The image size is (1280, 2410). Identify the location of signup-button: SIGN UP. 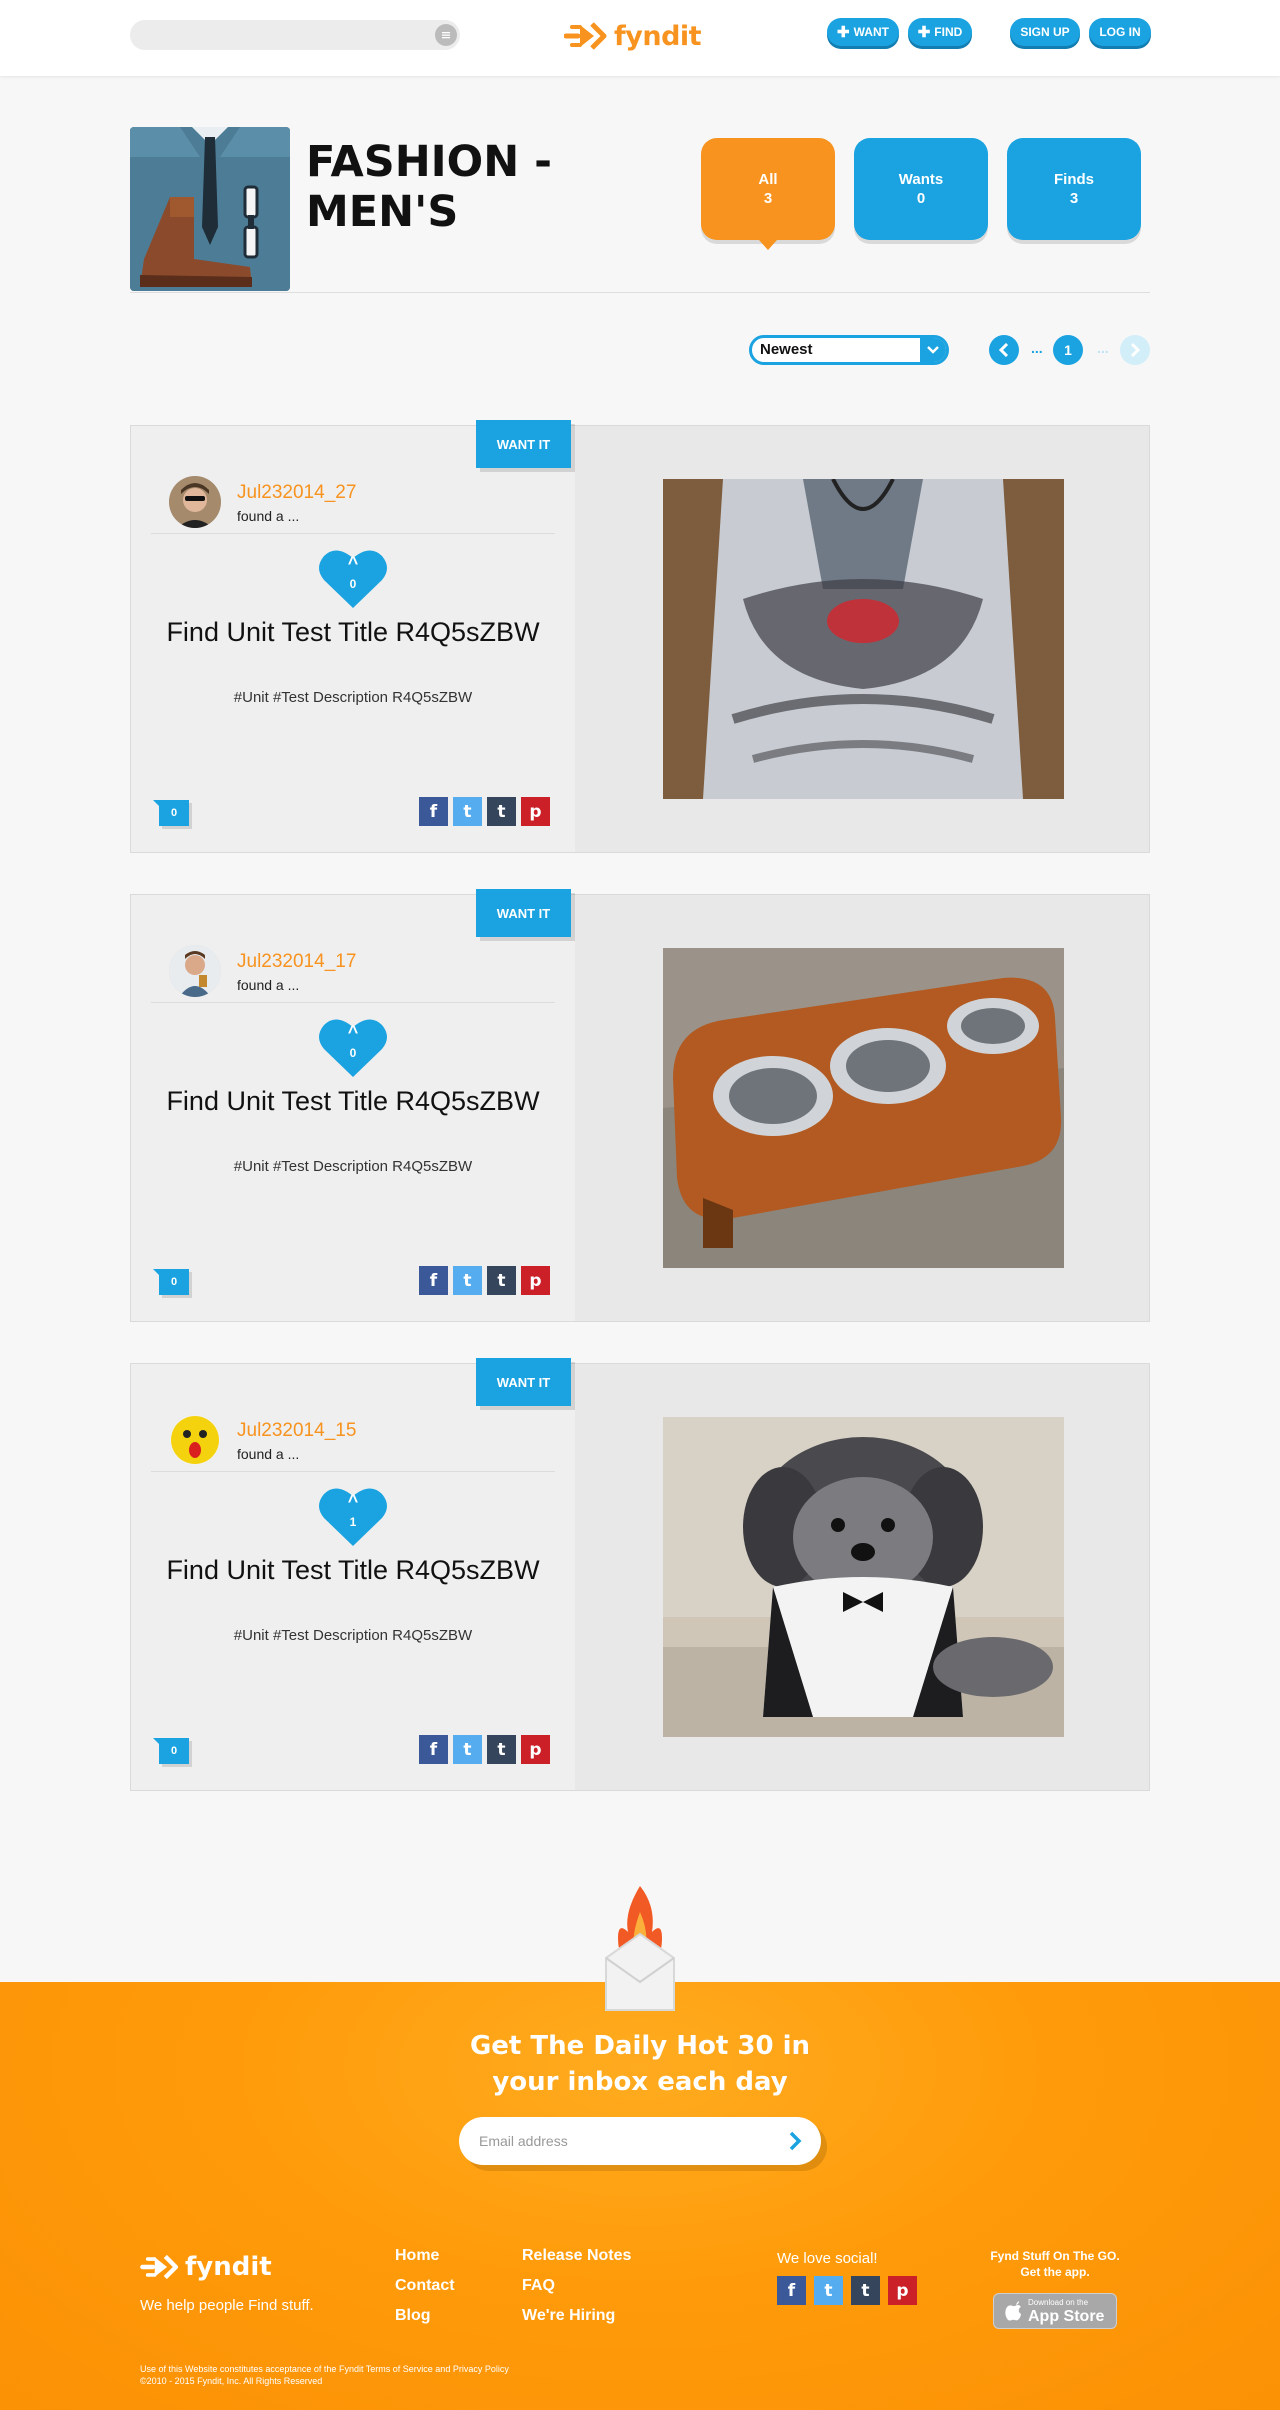
(1045, 32).